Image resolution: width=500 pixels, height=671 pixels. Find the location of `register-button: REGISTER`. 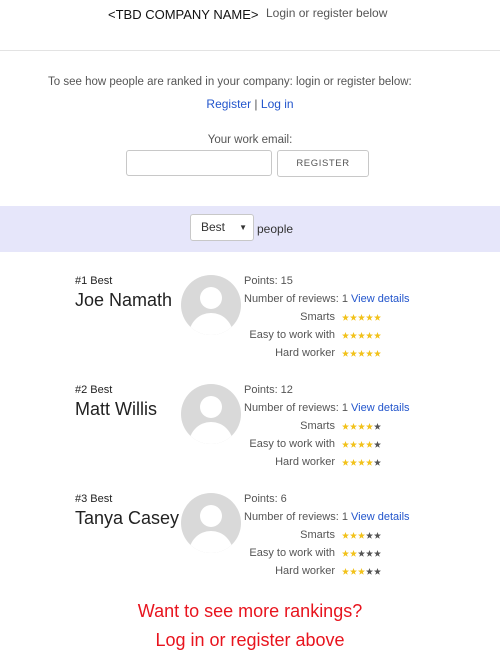

register-button: REGISTER is located at coordinates (323, 163).